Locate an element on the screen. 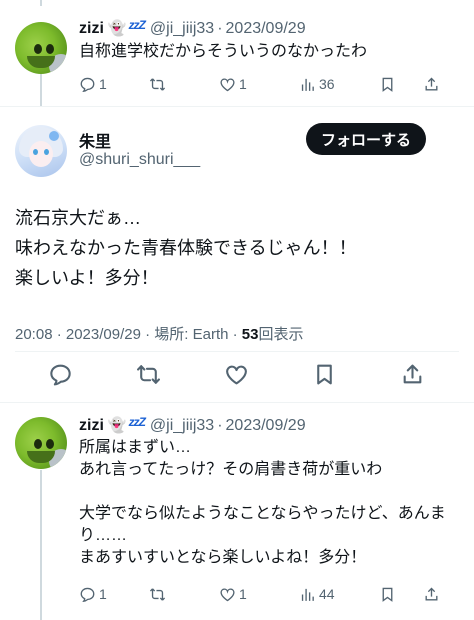 The height and width of the screenshot is (620, 474). display-name: 朱里 is located at coordinates (95, 140).